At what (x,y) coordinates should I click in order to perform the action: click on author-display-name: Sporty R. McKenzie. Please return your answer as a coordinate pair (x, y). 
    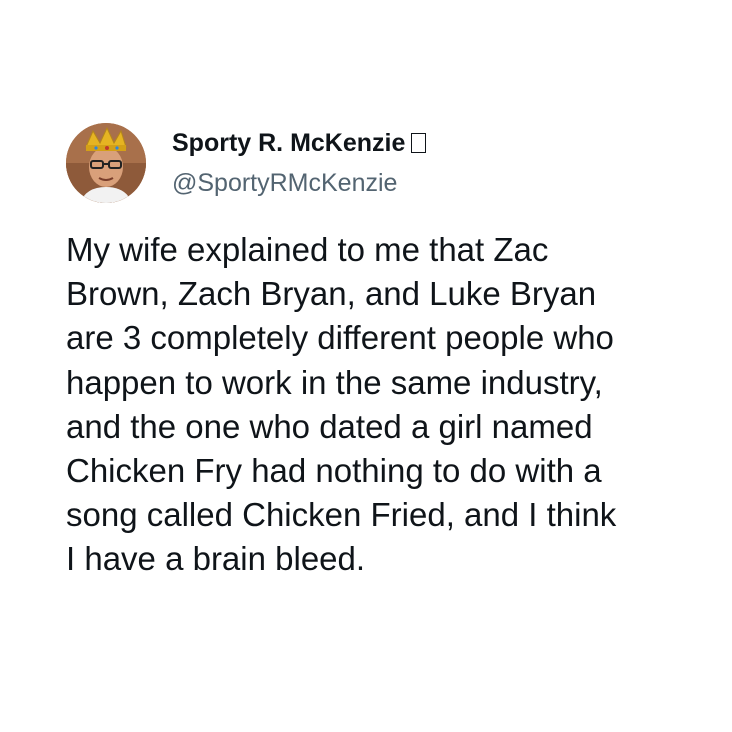
    Looking at the image, I should click on (299, 143).